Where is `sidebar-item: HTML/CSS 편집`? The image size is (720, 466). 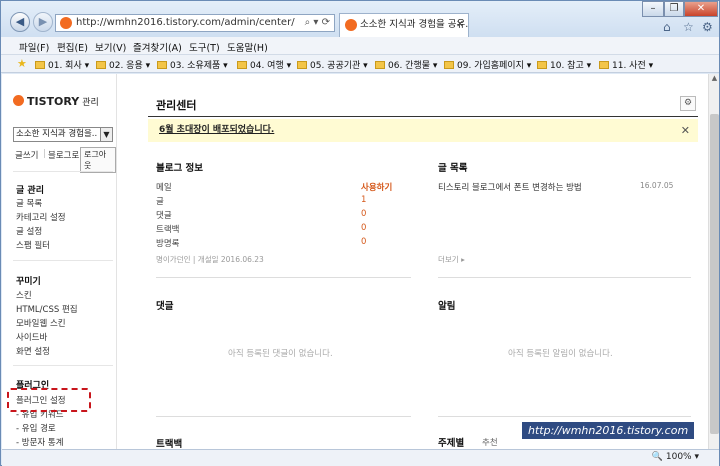 sidebar-item: HTML/CSS 편집 is located at coordinates (47, 309).